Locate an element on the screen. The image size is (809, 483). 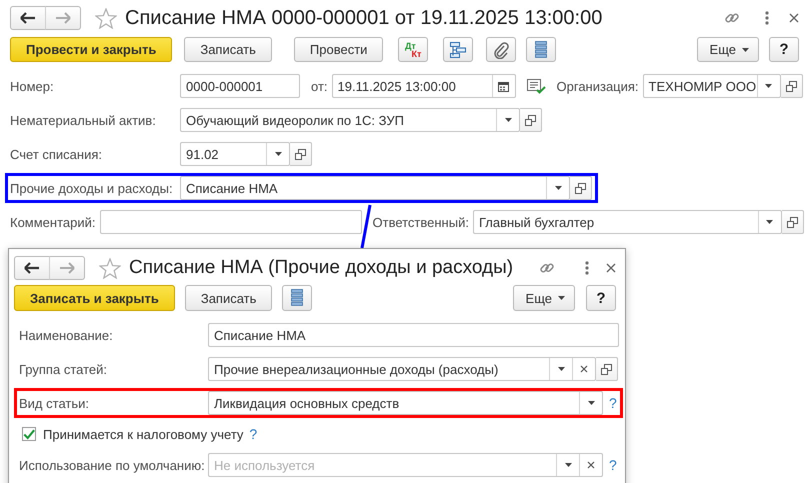
structure-icon is located at coordinates (458, 49).